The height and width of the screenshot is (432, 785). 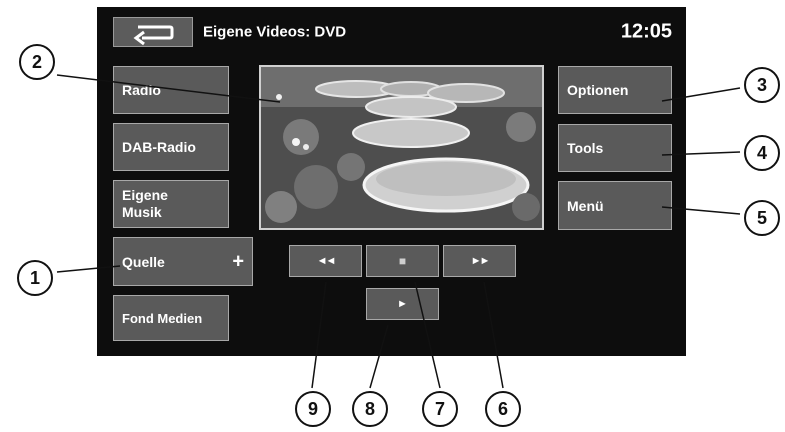 What do you see at coordinates (762, 153) in the screenshot?
I see `callout-4: 4` at bounding box center [762, 153].